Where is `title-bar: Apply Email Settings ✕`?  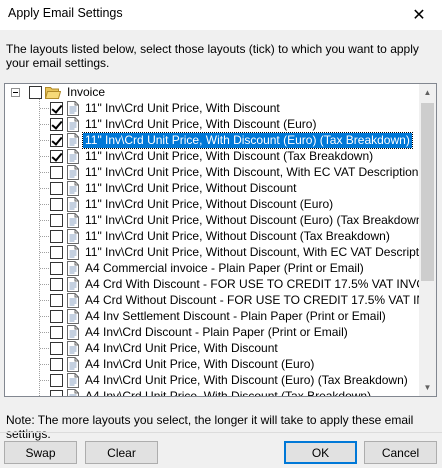
title-bar: Apply Email Settings ✕ is located at coordinates (221, 15).